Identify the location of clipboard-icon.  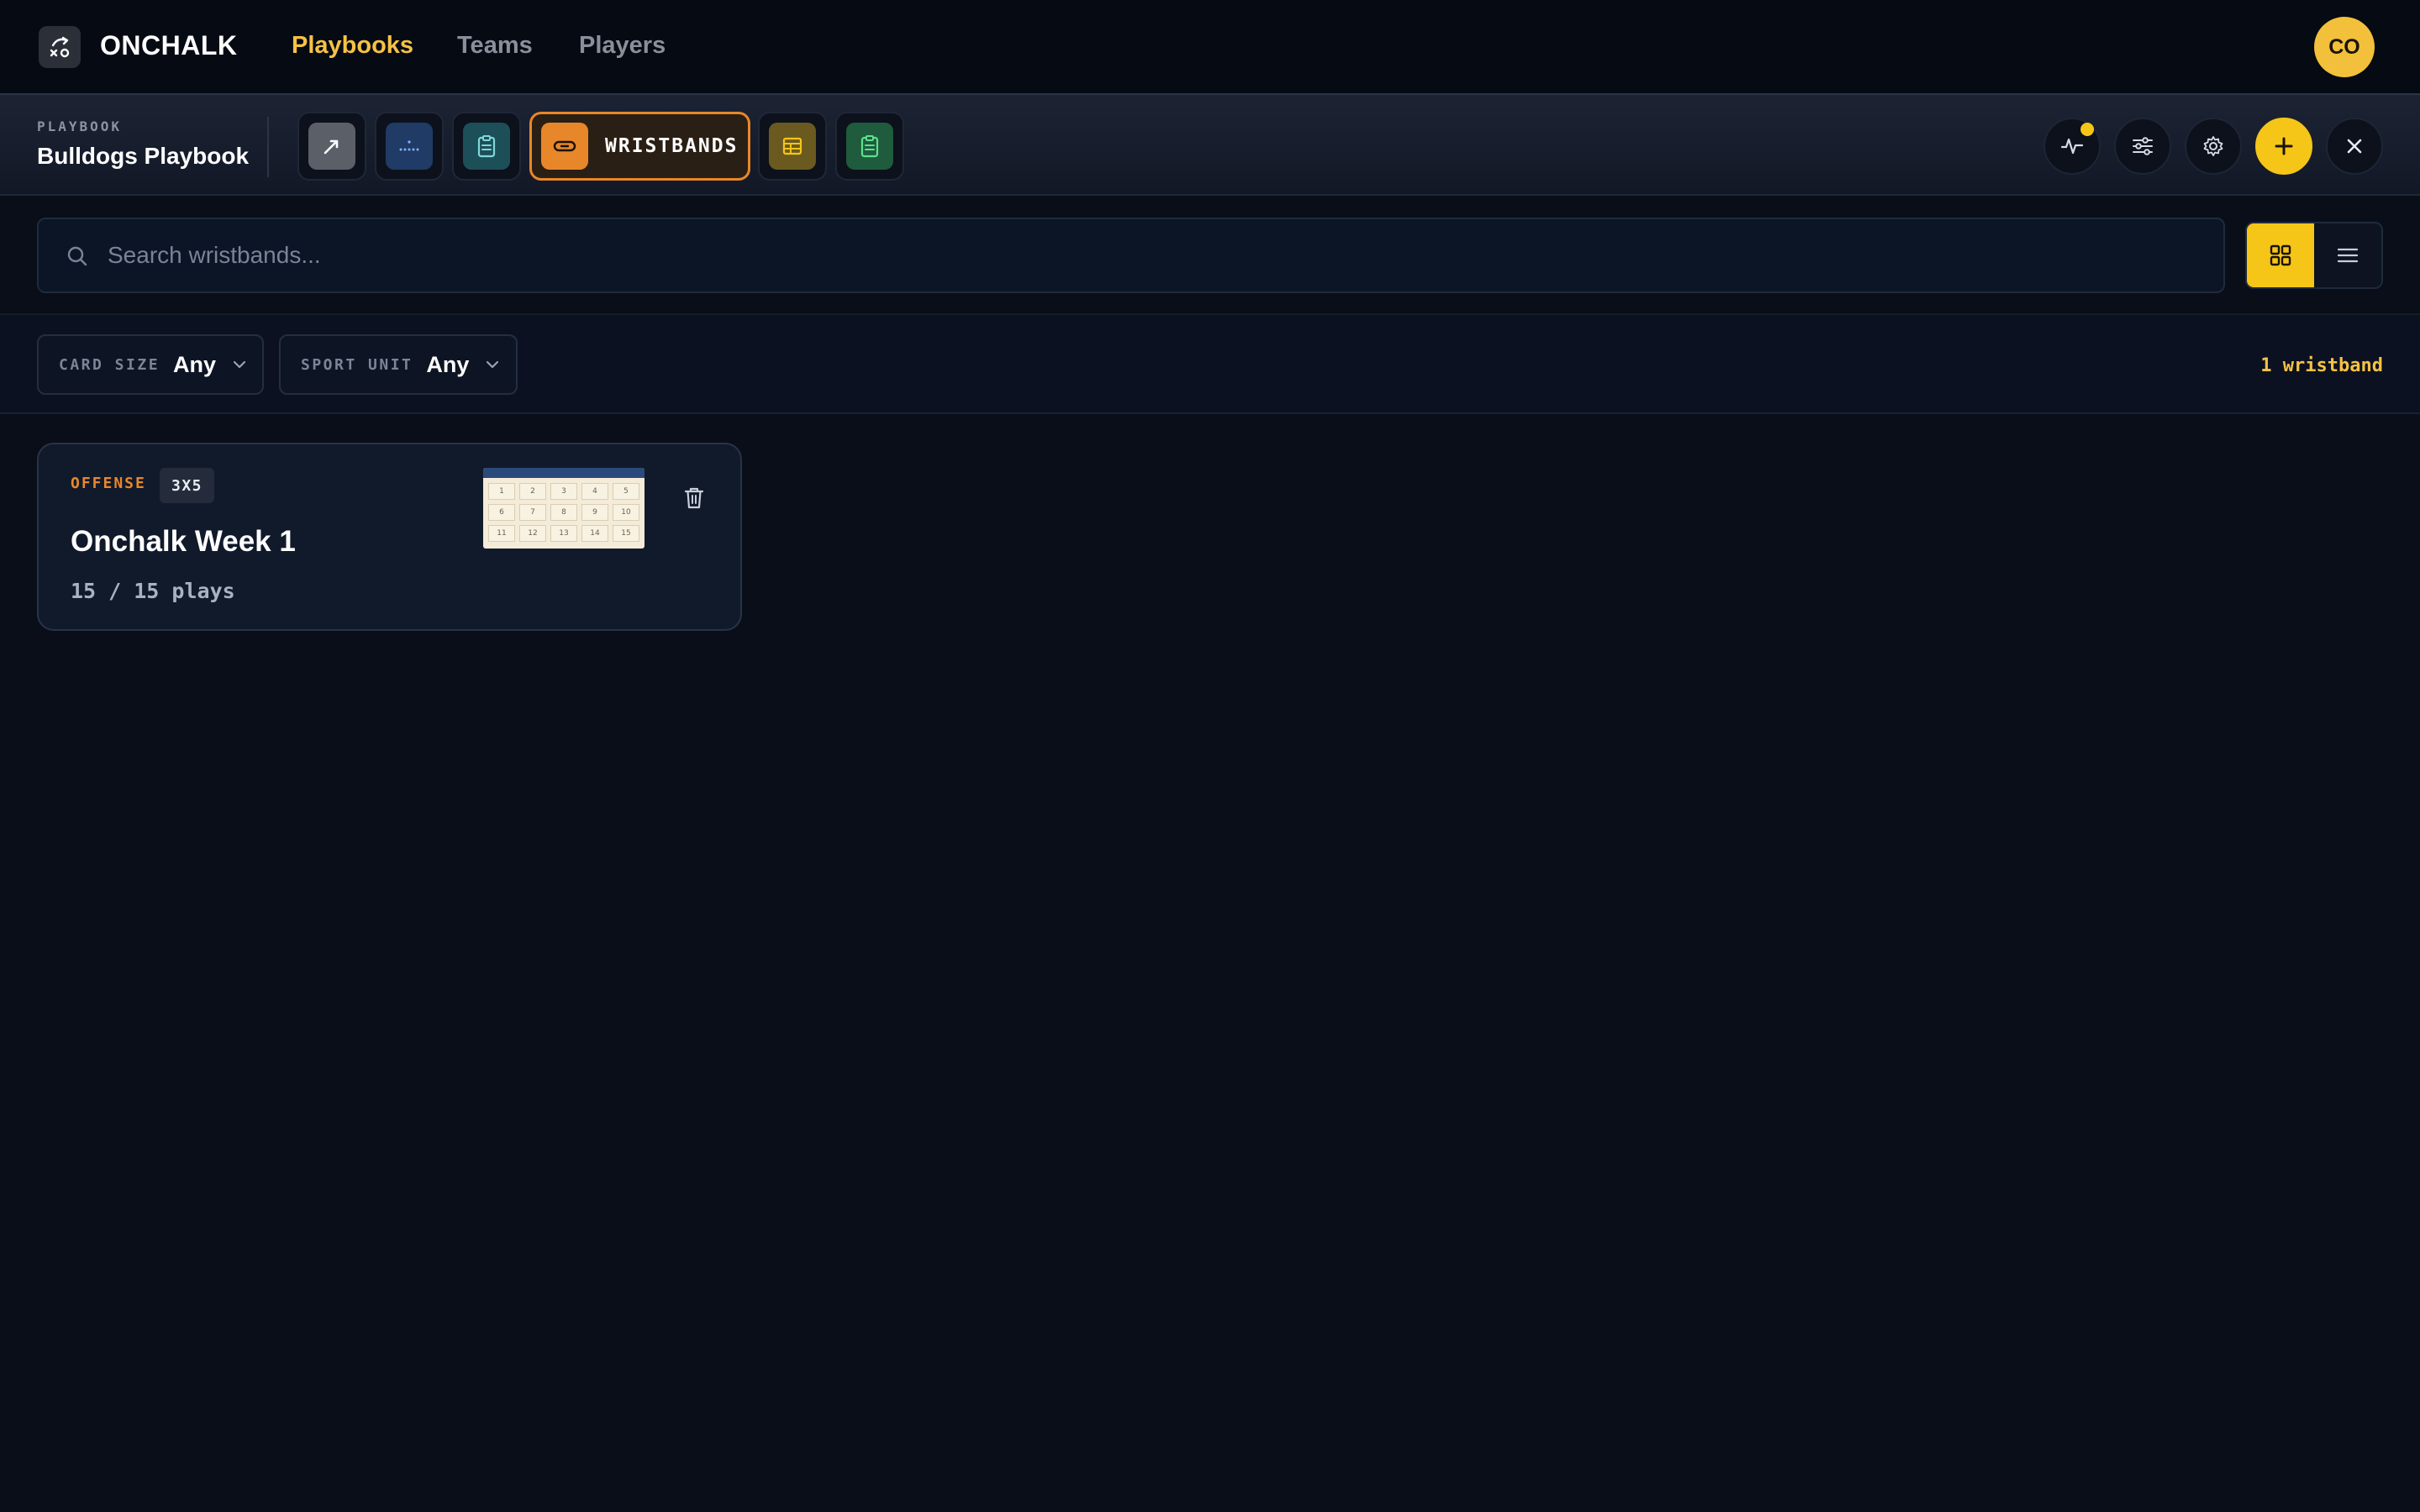
(486, 146).